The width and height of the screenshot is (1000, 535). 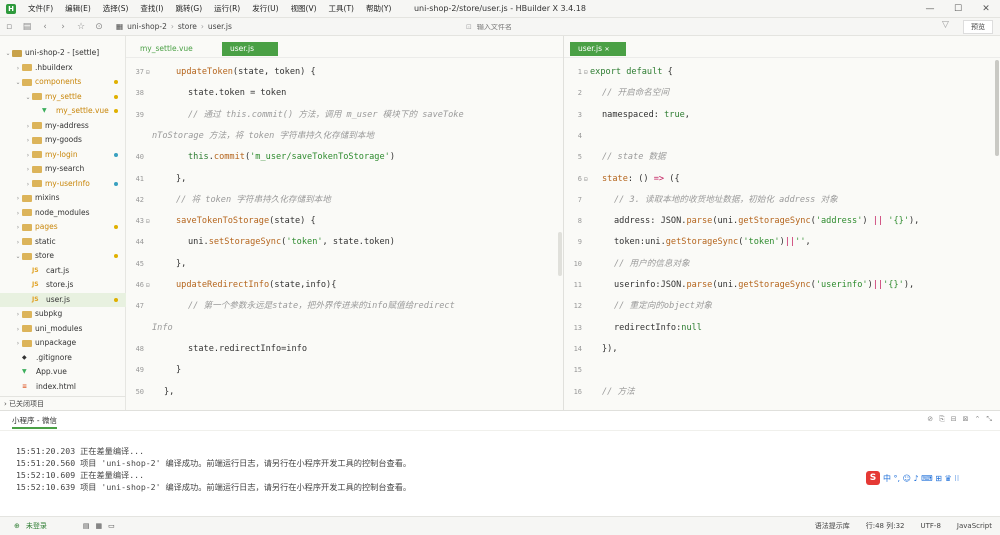 What do you see at coordinates (958, 9) in the screenshot?
I see `maximize-icon: ☐` at bounding box center [958, 9].